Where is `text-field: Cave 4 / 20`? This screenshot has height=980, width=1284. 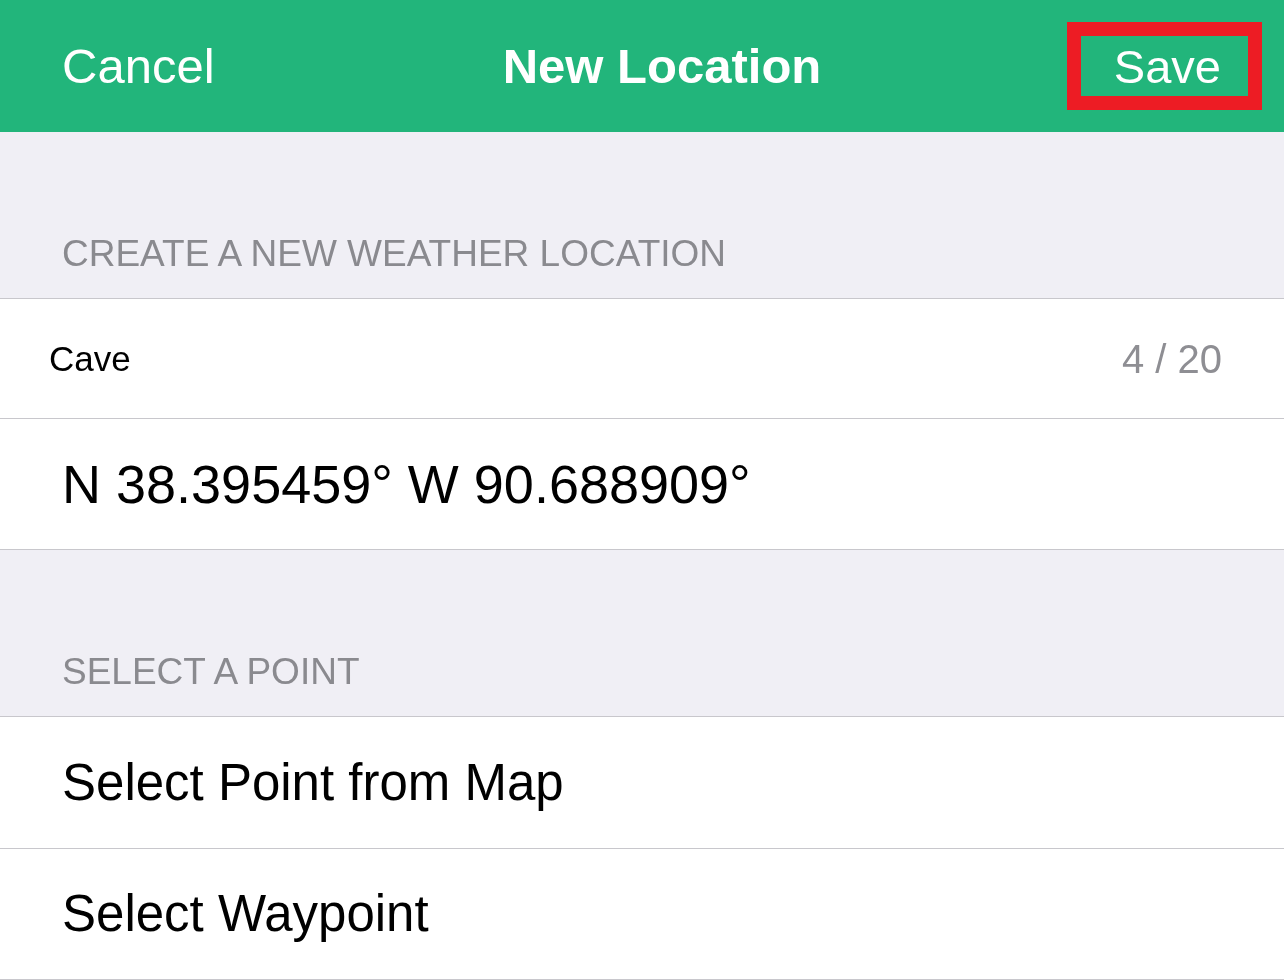
text-field: Cave 4 / 20 is located at coordinates (642, 358).